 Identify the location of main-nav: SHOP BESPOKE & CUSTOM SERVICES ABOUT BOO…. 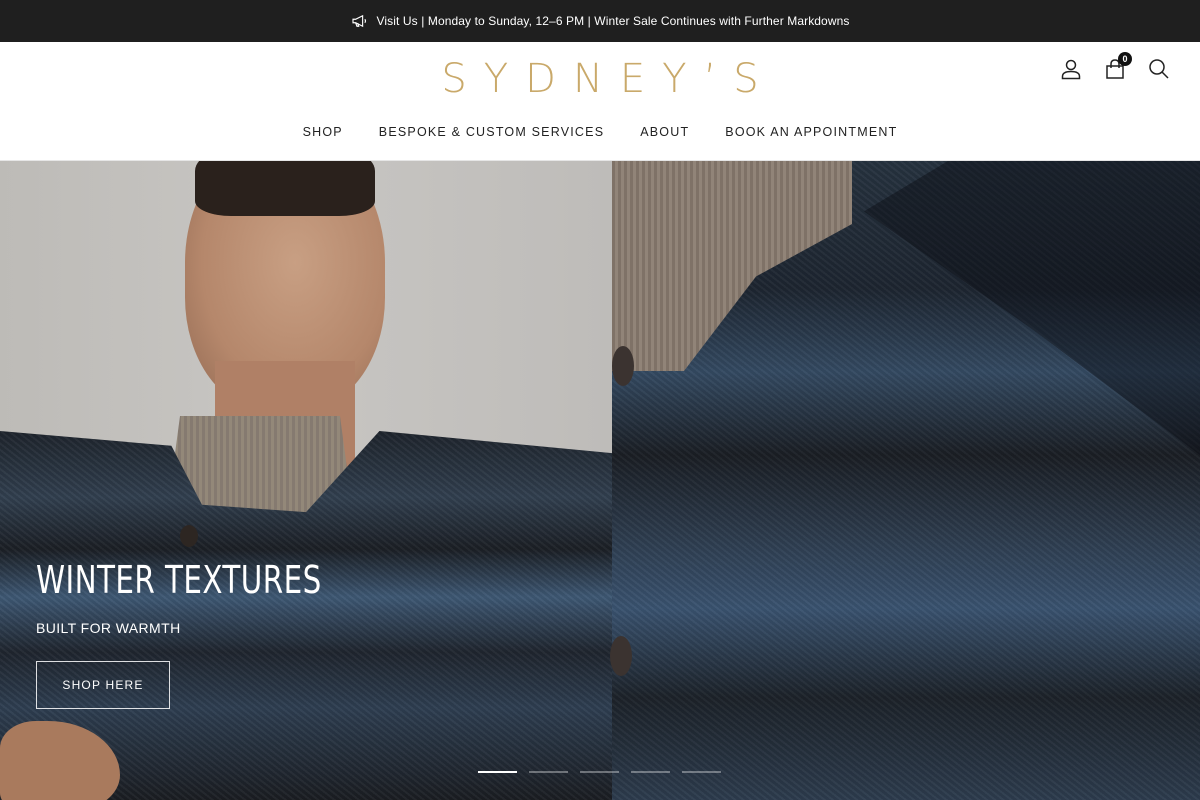
(600, 132).